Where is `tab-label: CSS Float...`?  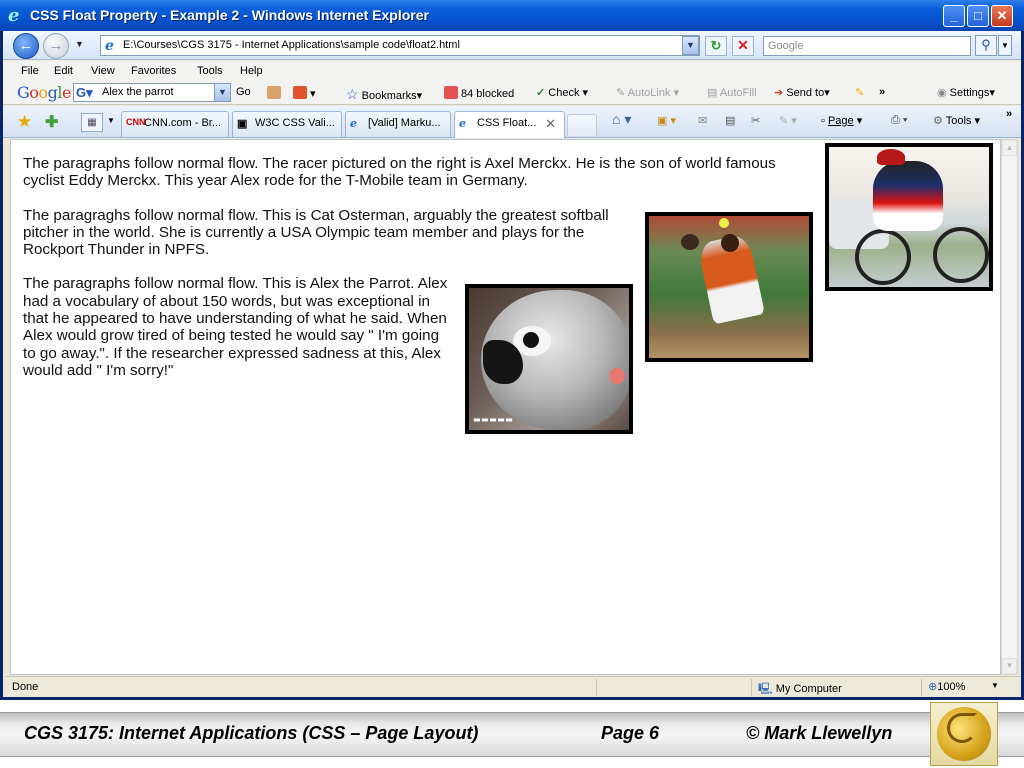
tab-label: CSS Float... is located at coordinates (507, 123).